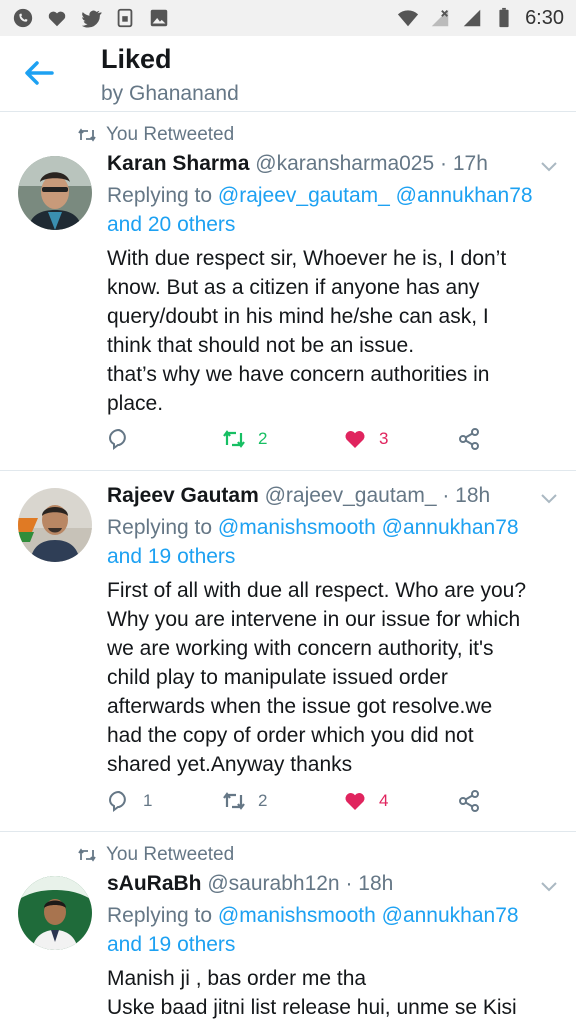  I want to click on username: @karansharma025, so click(344, 163).